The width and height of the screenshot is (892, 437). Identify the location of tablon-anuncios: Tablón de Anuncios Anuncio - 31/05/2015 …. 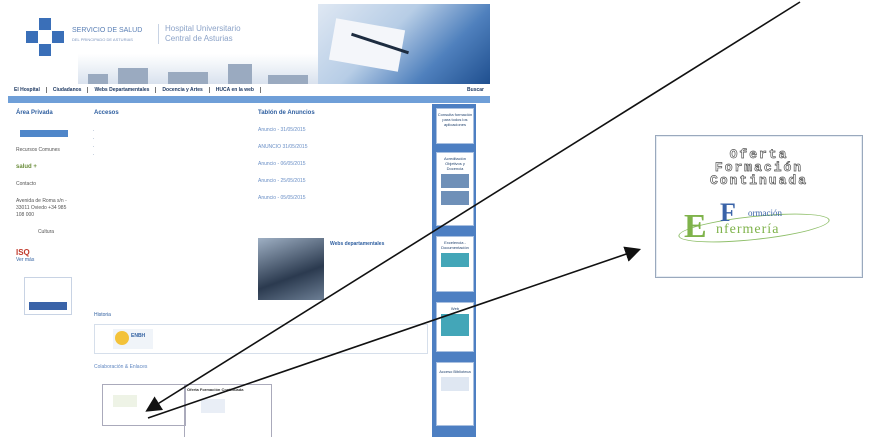
(342, 155).